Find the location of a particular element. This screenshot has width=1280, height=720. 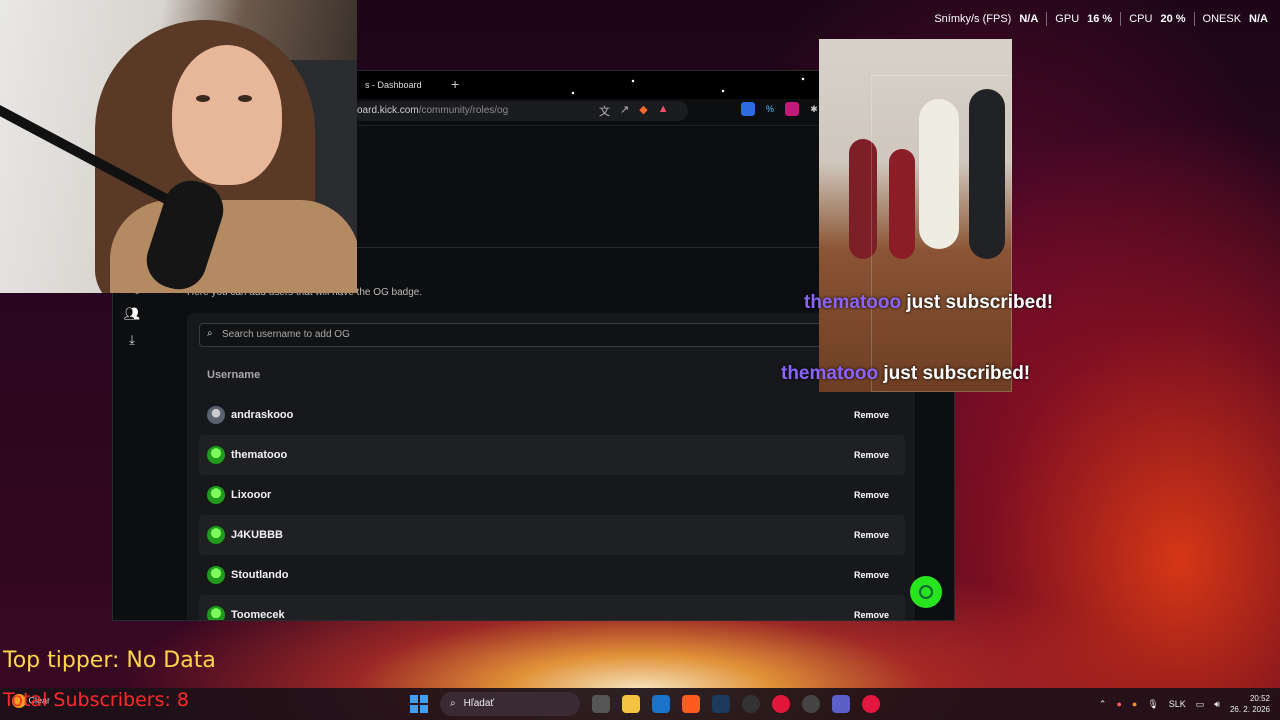

address-path: /community/roles/og is located at coordinates (463, 110).